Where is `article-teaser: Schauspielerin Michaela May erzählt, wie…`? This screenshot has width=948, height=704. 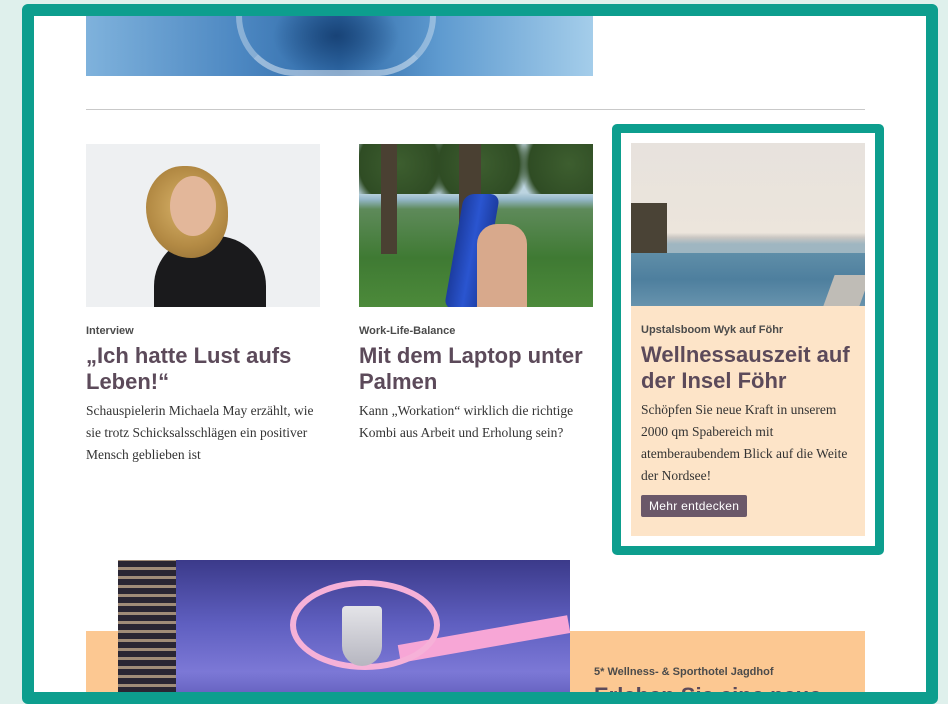 article-teaser: Schauspielerin Michaela May erzählt, wie… is located at coordinates (200, 432).